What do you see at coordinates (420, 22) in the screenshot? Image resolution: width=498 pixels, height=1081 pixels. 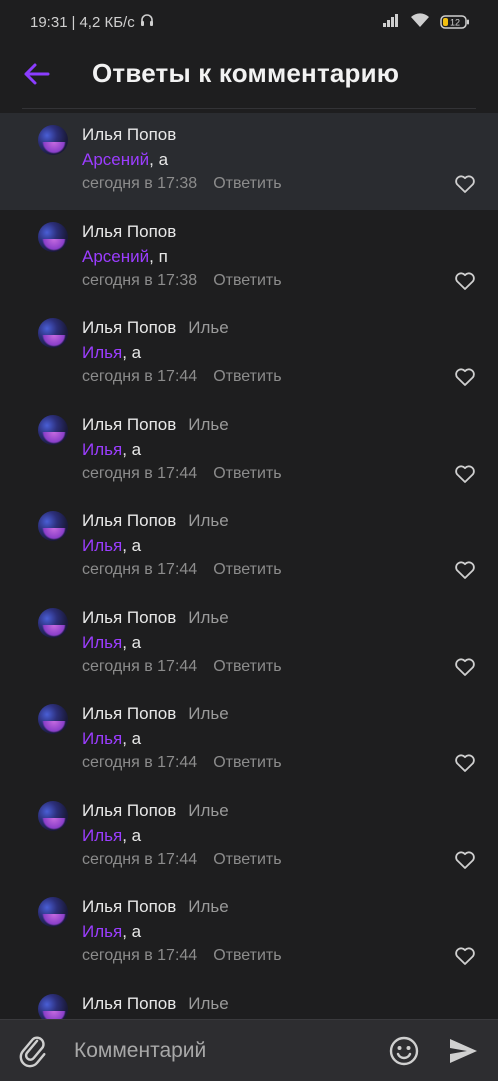 I see `wifi-icon` at bounding box center [420, 22].